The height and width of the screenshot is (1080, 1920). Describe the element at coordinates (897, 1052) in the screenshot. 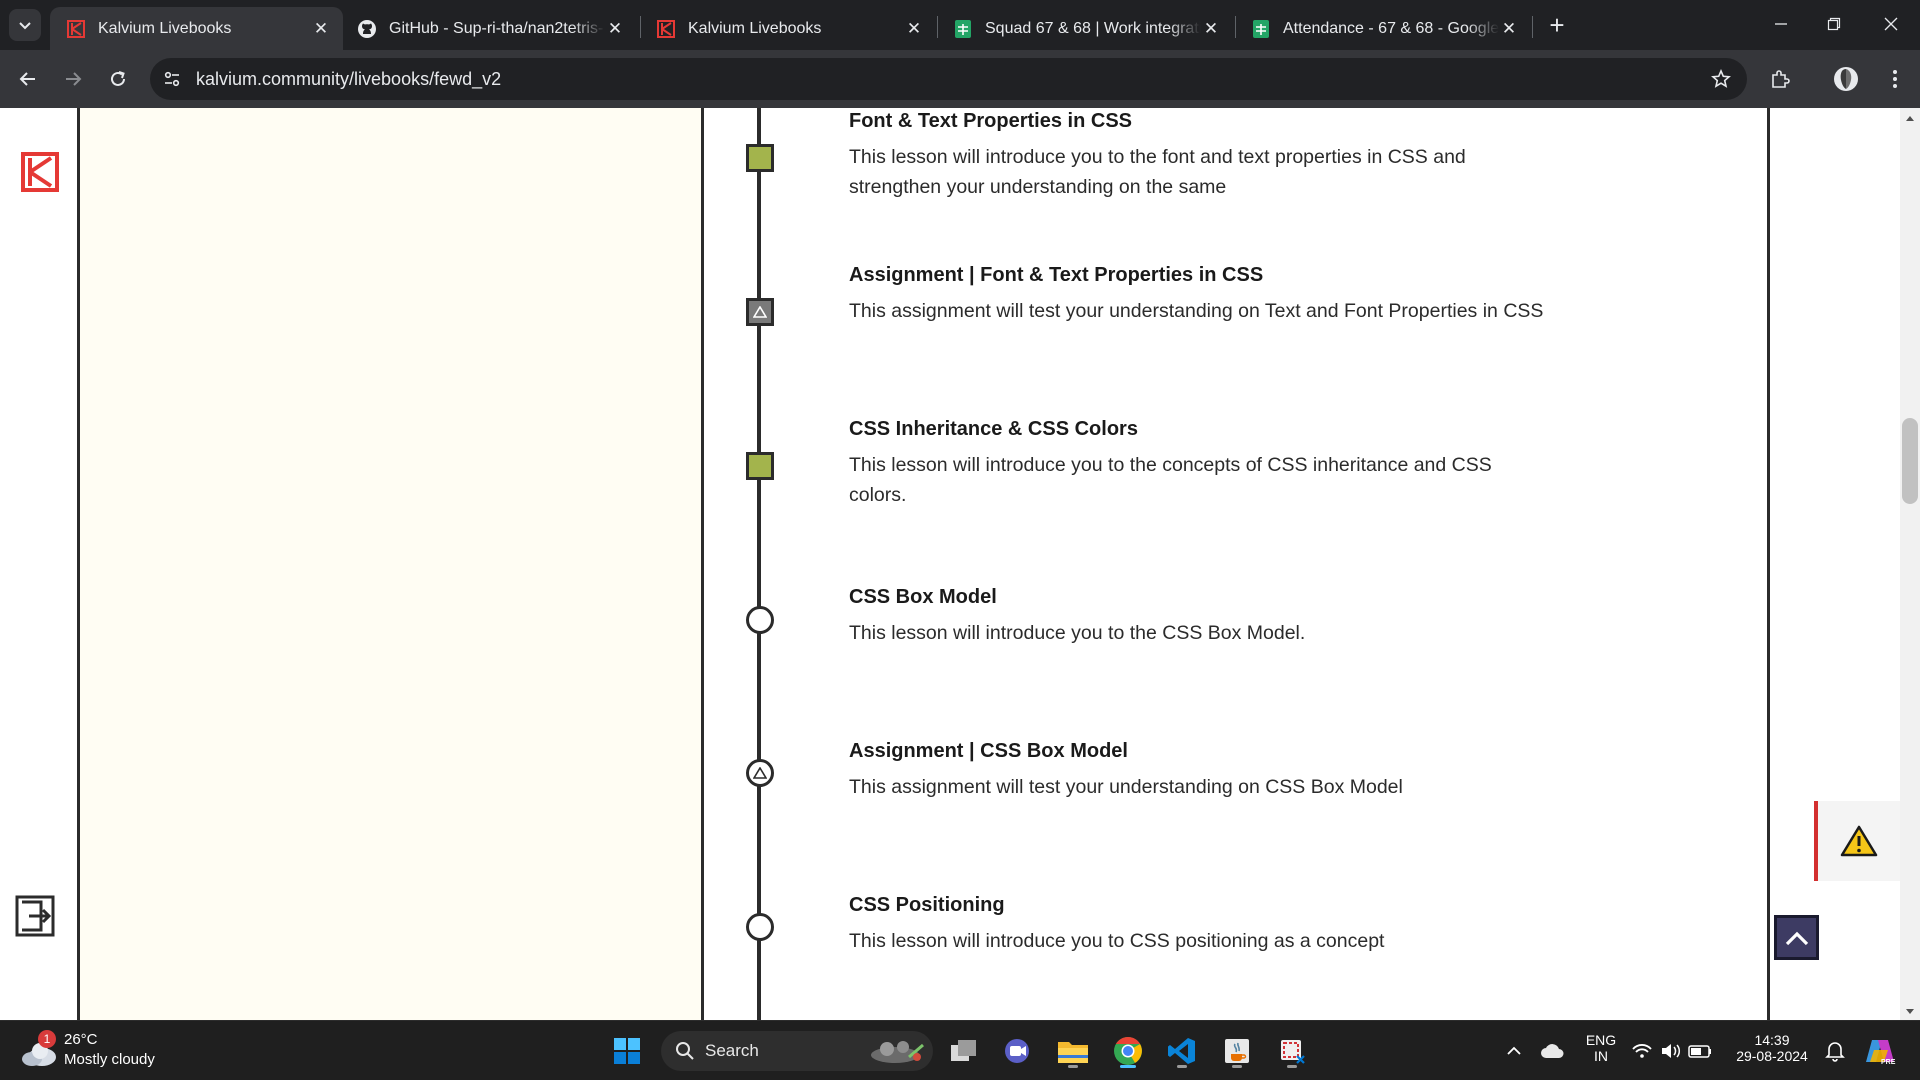

I see `search-highlight-icon` at that location.